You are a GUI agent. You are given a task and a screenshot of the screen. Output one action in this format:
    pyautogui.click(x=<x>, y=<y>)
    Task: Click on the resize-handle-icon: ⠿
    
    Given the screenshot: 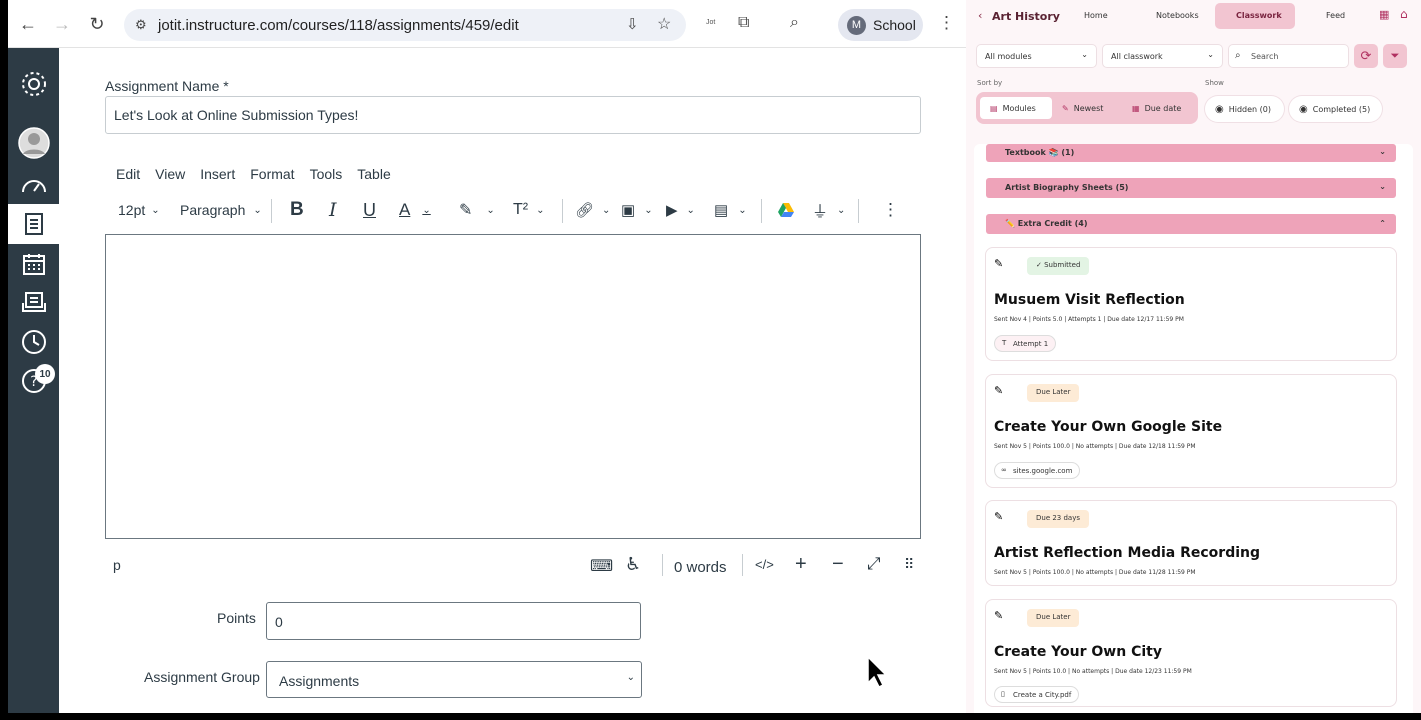 What is the action you would take?
    pyautogui.click(x=909, y=564)
    